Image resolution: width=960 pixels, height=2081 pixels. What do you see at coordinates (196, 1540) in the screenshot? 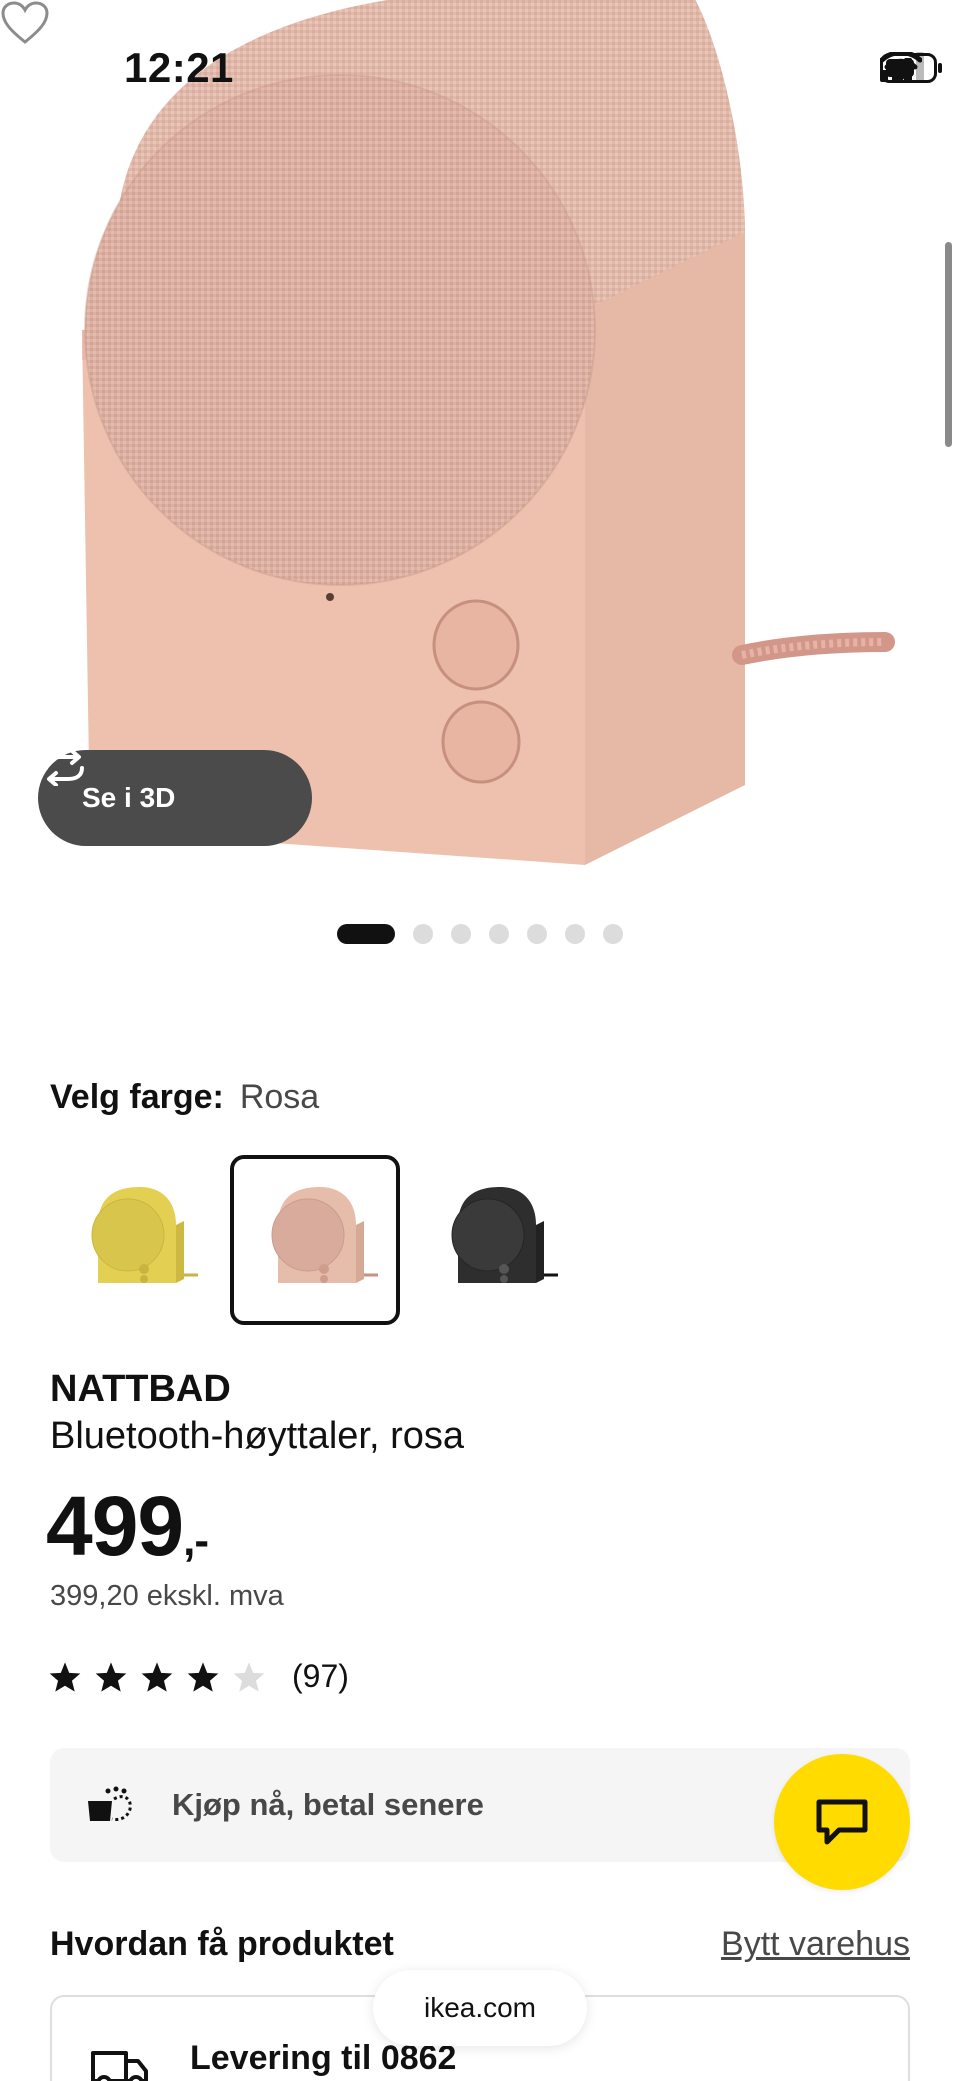
I see `price-suffix: ,-` at bounding box center [196, 1540].